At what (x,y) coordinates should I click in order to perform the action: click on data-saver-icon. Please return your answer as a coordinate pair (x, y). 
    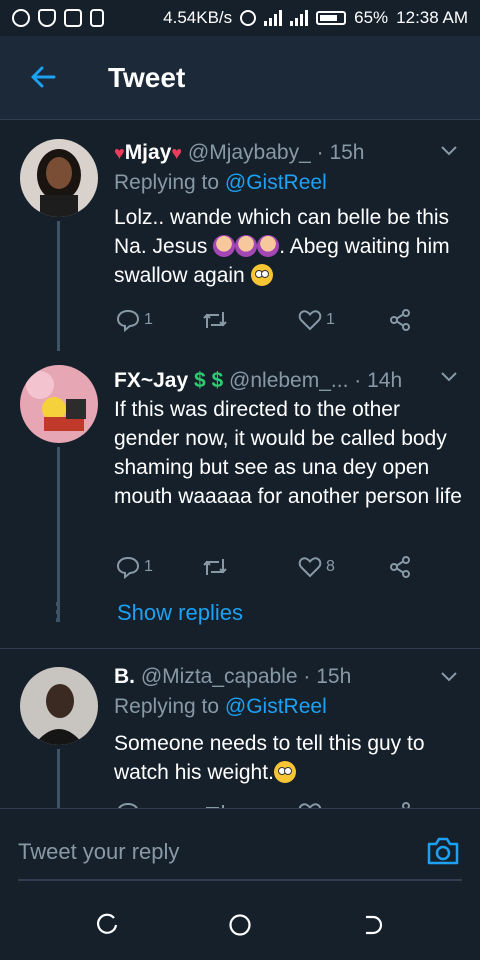
    Looking at the image, I should click on (248, 18).